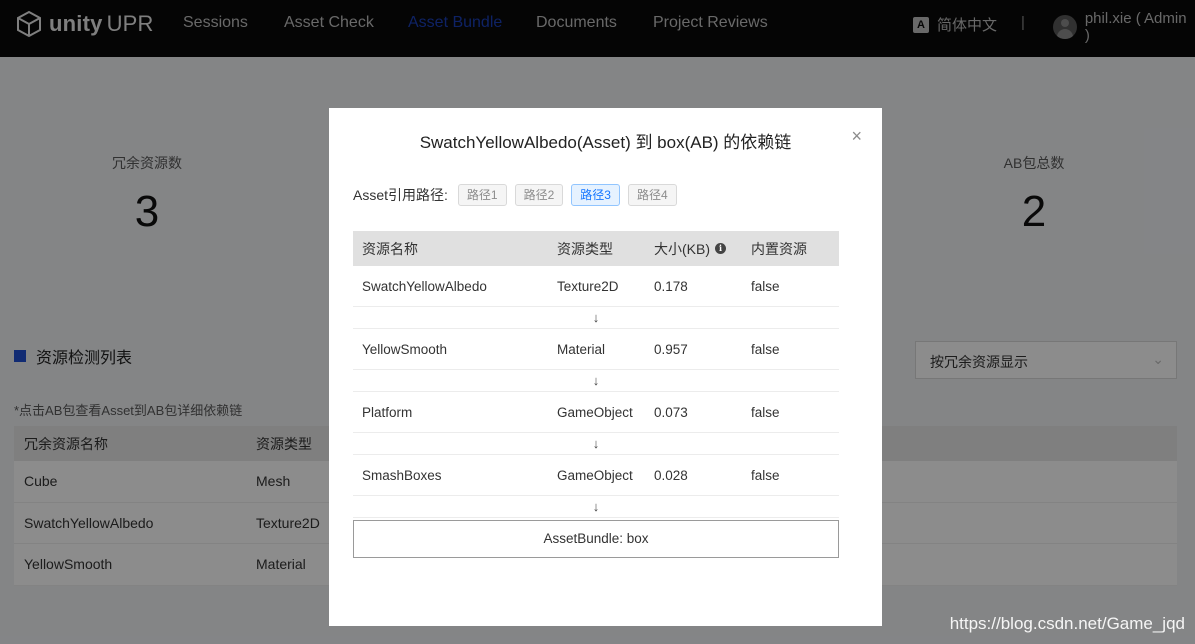  What do you see at coordinates (720, 248) in the screenshot?
I see `info-icon: i` at bounding box center [720, 248].